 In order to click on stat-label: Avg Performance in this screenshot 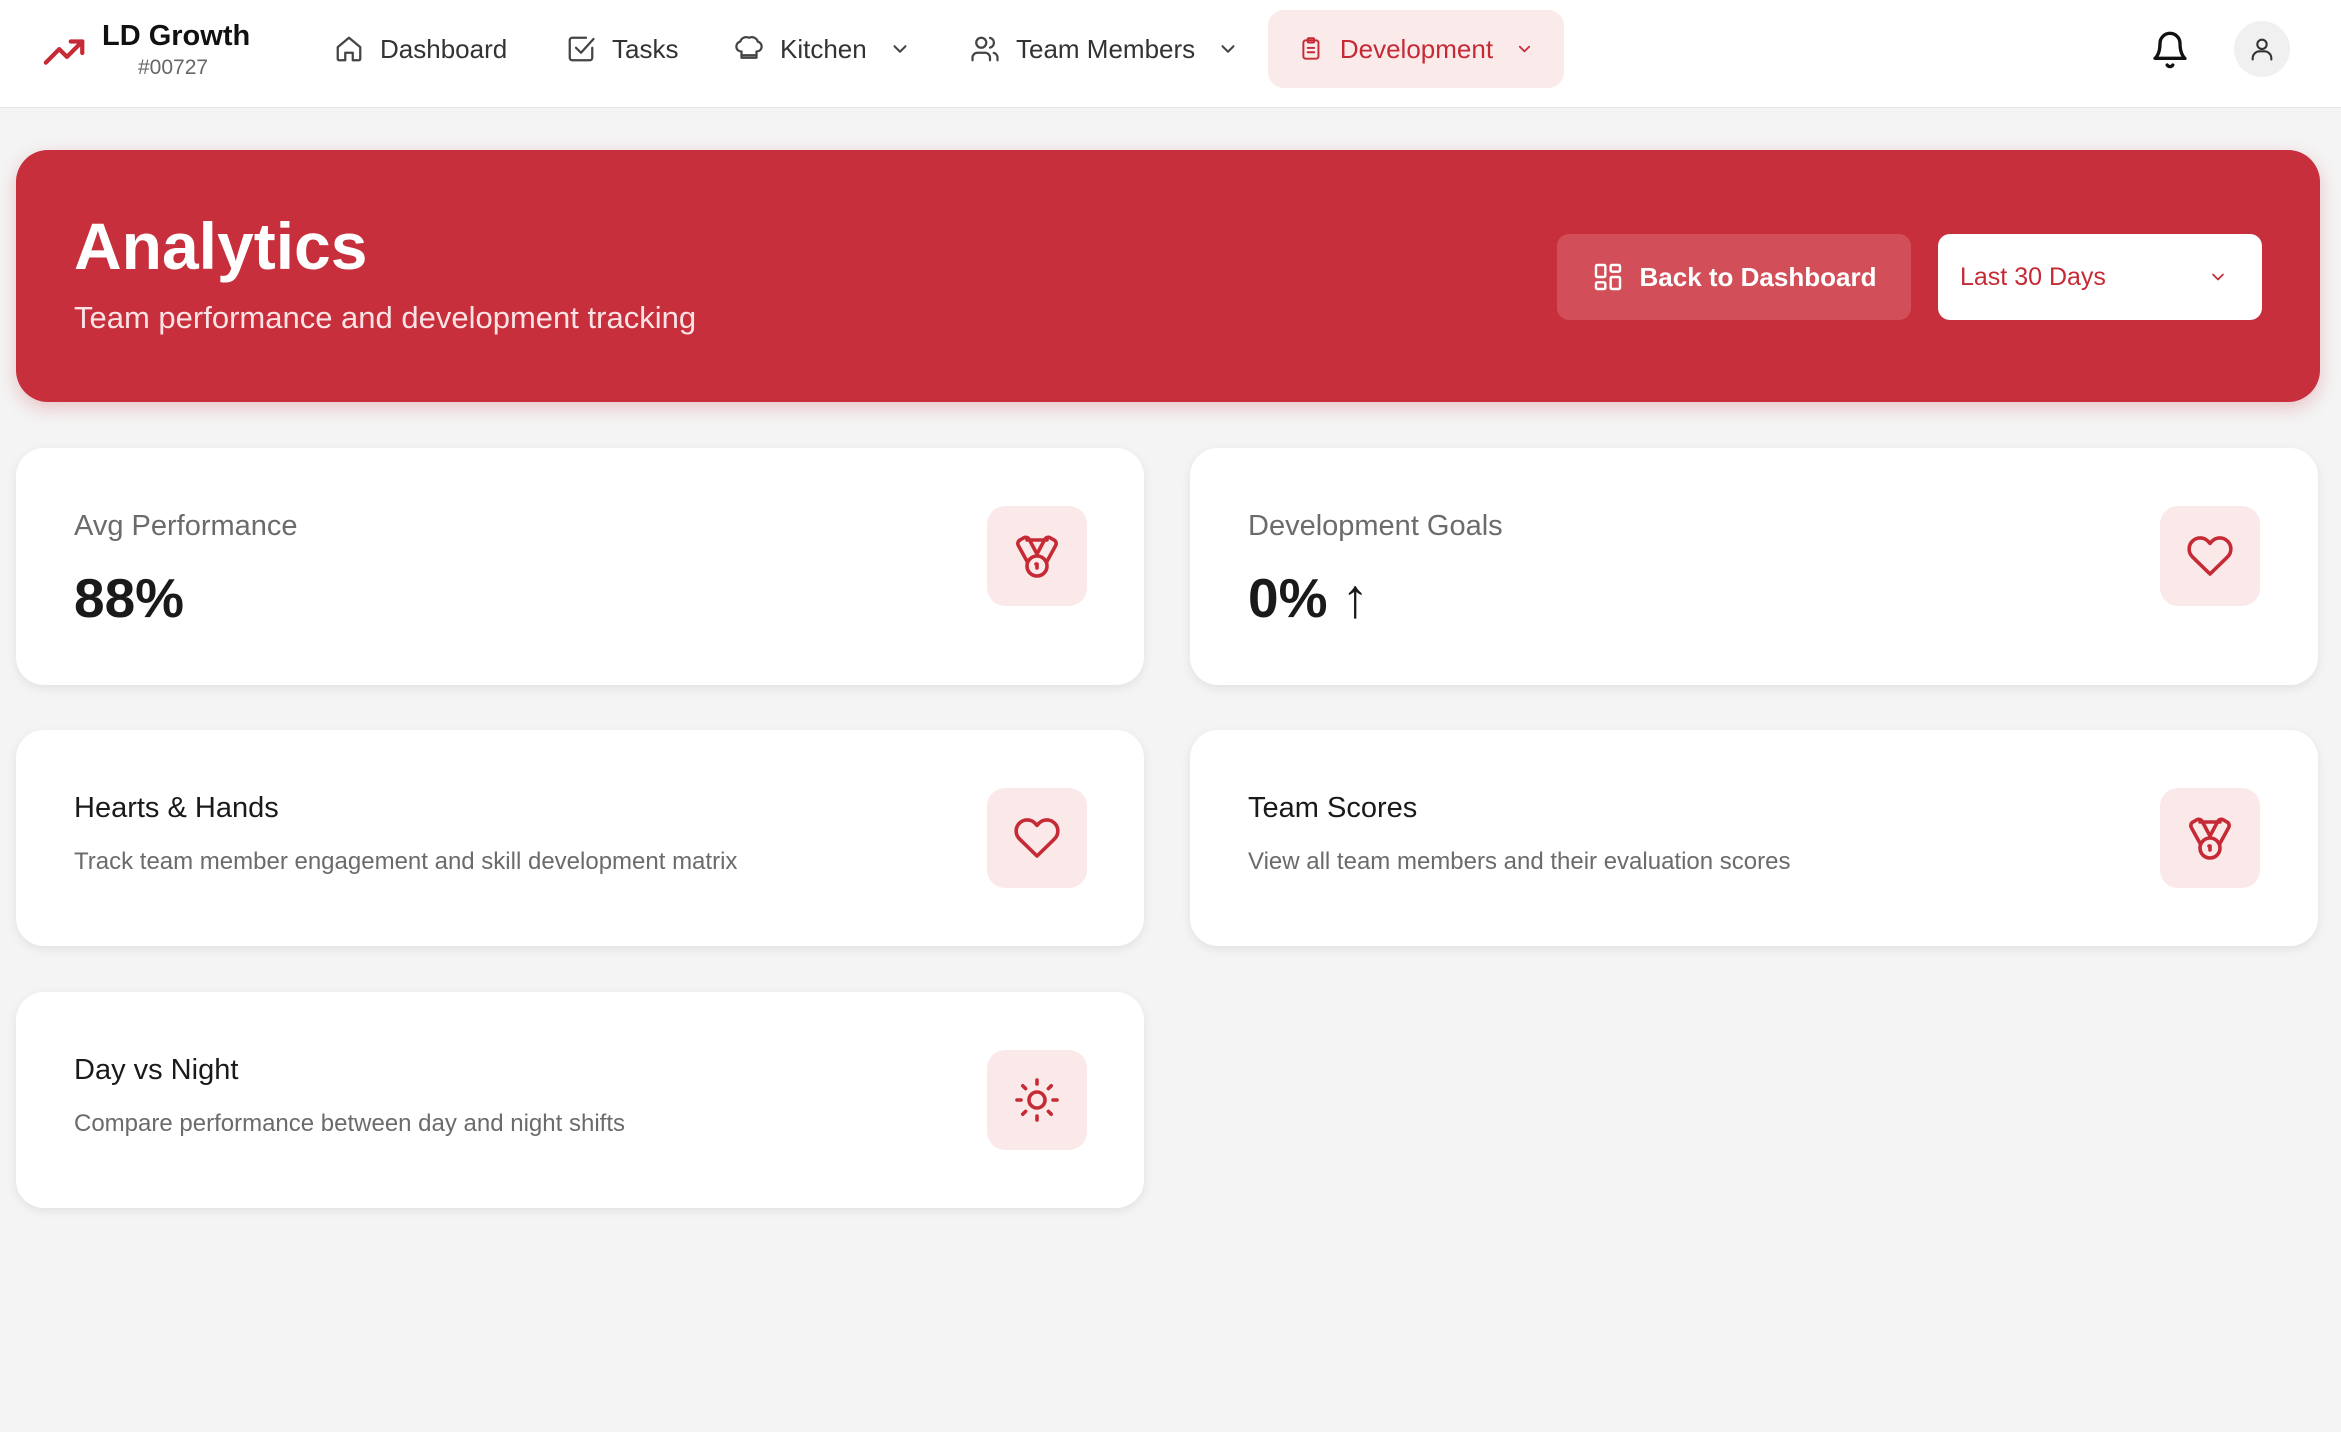, I will do `click(186, 526)`.